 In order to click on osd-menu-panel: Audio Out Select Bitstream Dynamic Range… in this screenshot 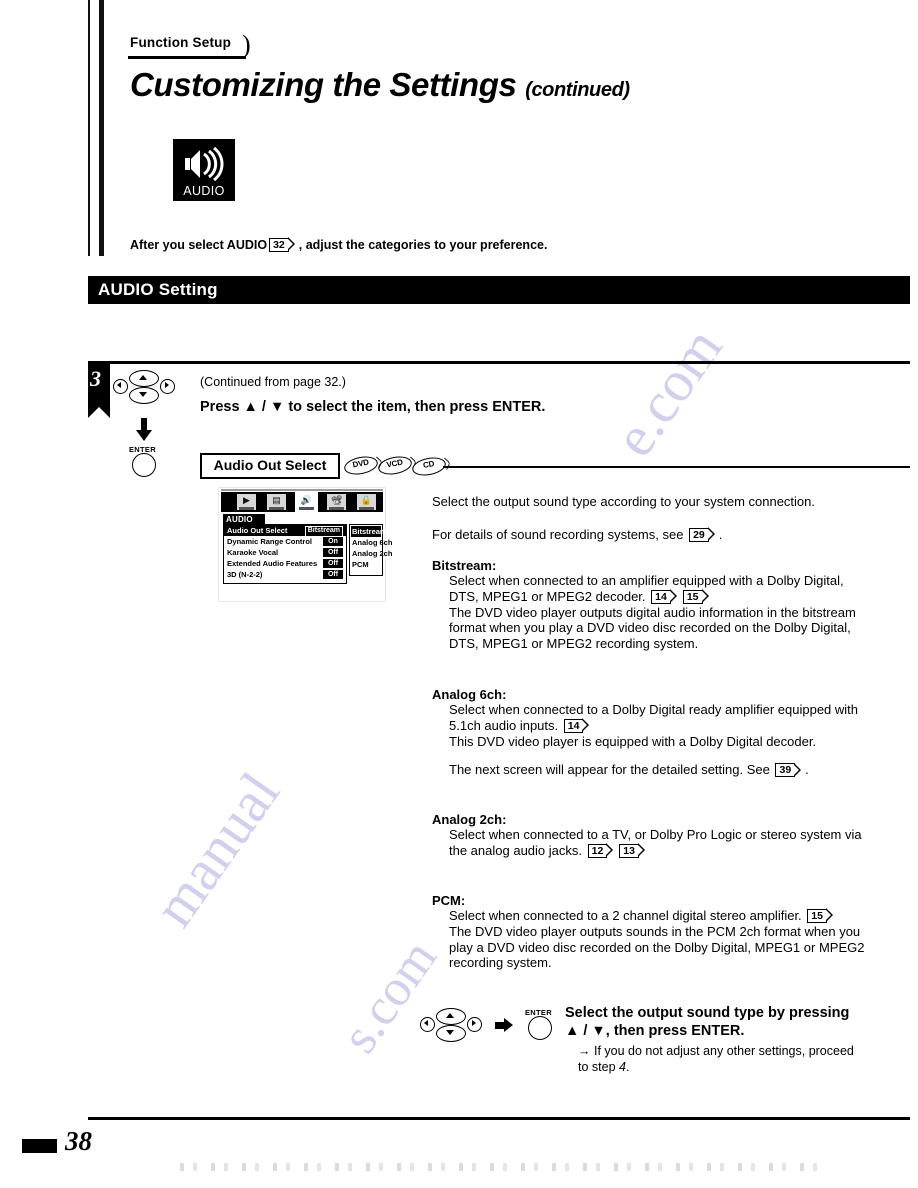, I will do `click(285, 554)`.